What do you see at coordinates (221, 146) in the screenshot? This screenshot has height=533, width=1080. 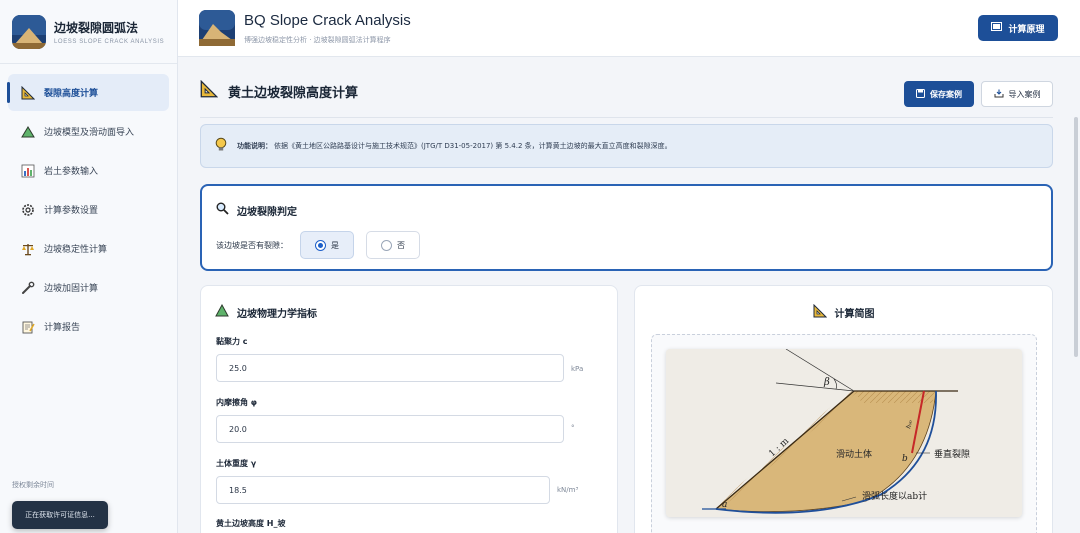 I see `lightbulb-icon` at bounding box center [221, 146].